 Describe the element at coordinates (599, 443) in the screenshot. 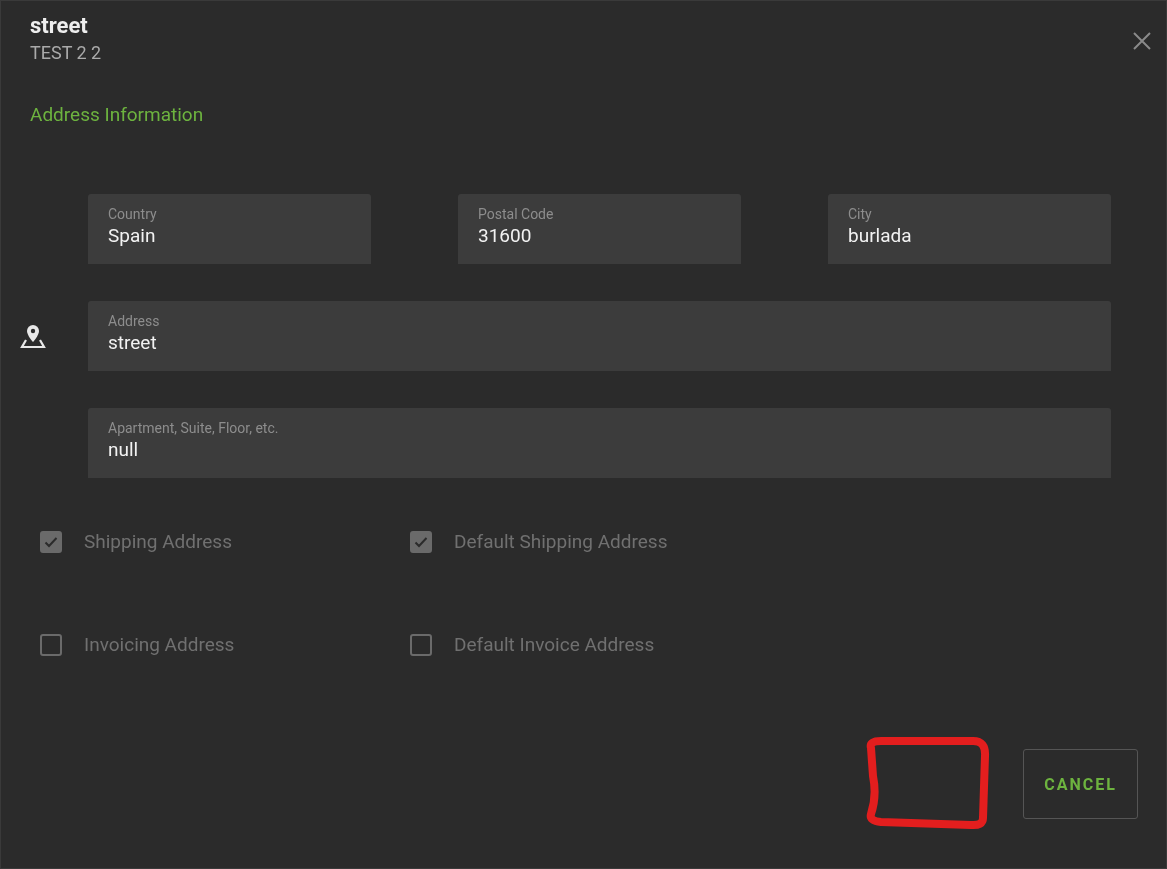

I see `text-field: Apartment, Suite, Floor, etc. null` at that location.